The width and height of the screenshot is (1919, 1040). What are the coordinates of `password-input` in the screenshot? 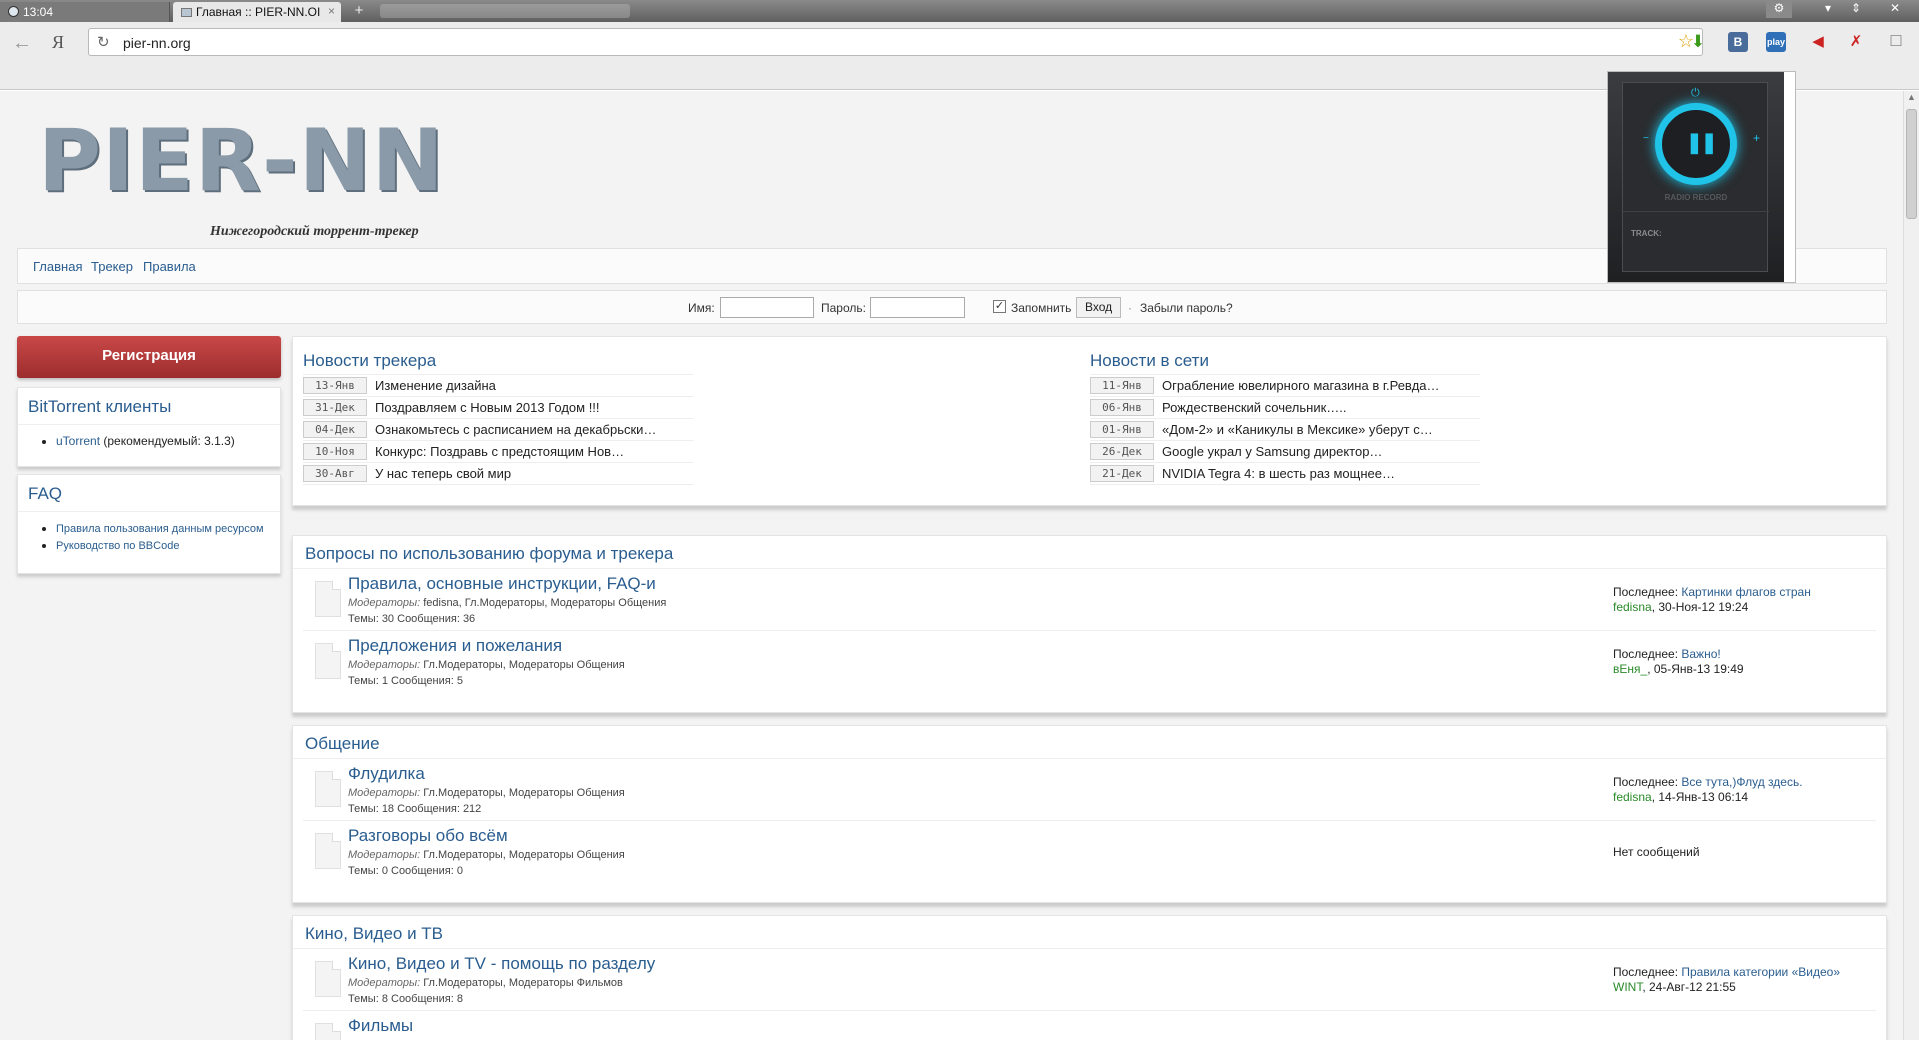 It's located at (917, 307).